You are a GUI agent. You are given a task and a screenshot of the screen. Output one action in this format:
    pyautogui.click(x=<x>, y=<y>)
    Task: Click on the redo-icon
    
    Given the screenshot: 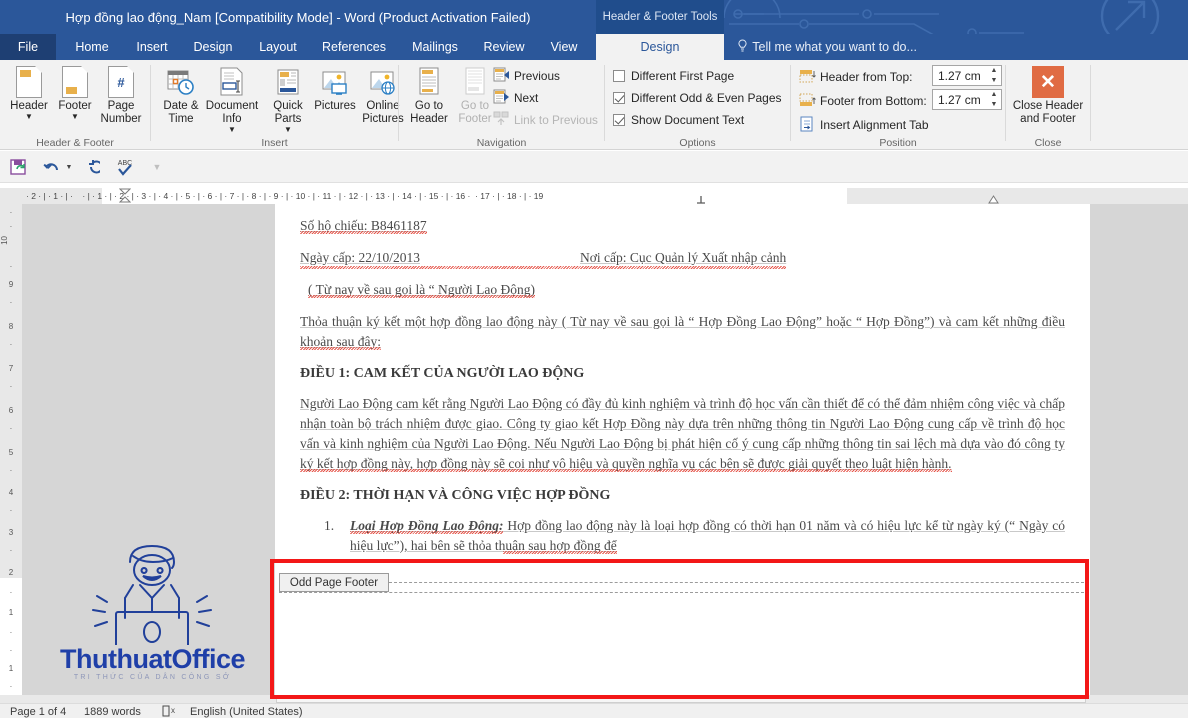 What is the action you would take?
    pyautogui.click(x=91, y=167)
    